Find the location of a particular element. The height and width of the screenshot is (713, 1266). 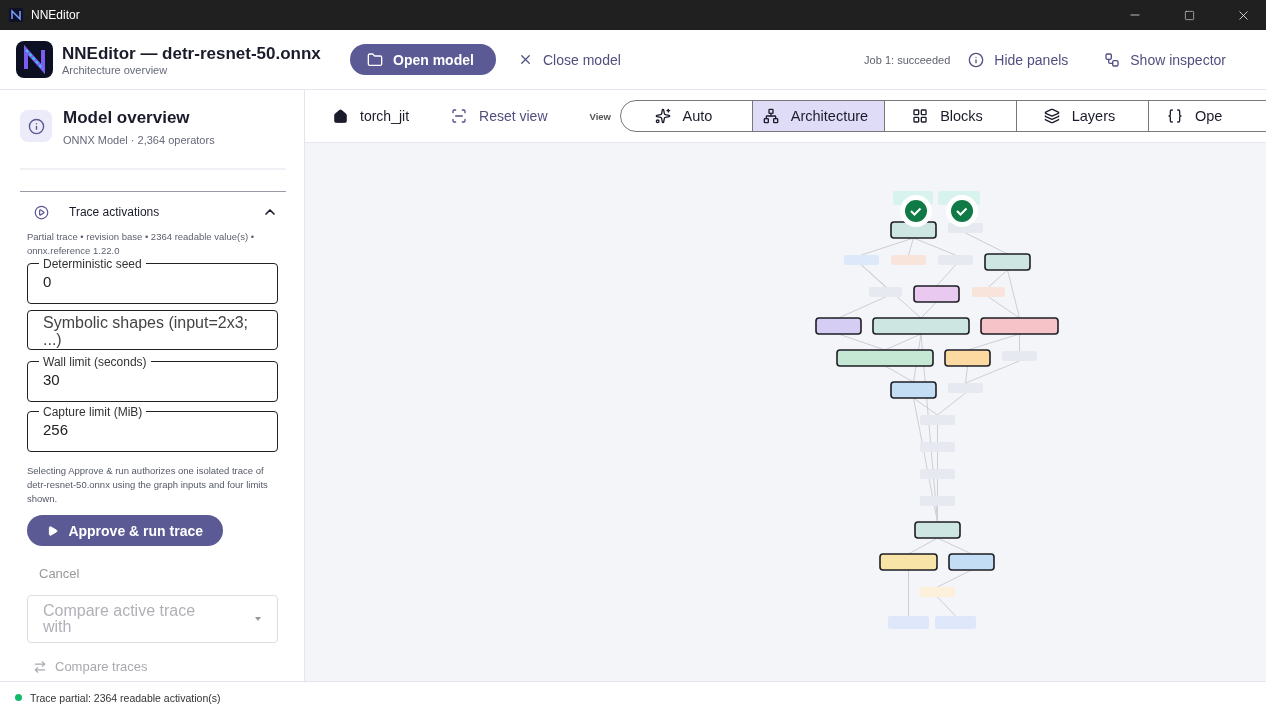

app-logo is located at coordinates (34, 59).